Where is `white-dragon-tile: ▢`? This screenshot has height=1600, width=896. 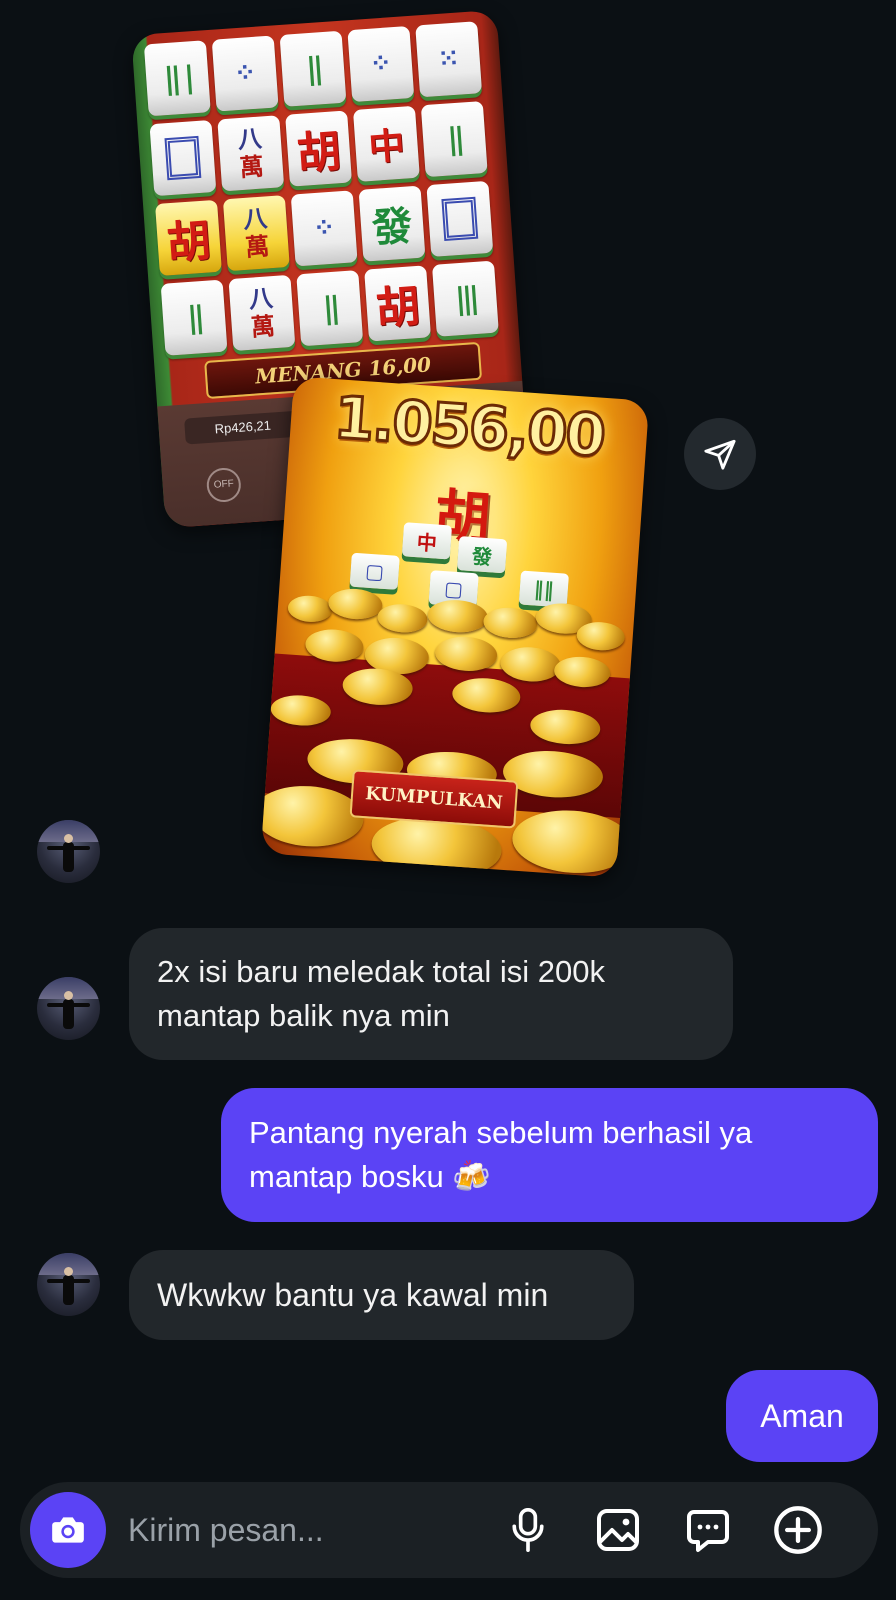
white-dragon-tile: ▢ is located at coordinates (374, 571).